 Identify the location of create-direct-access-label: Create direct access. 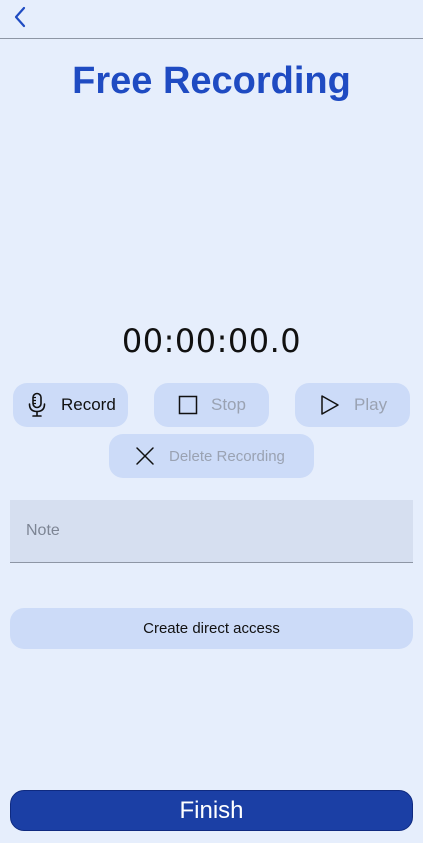
(211, 628).